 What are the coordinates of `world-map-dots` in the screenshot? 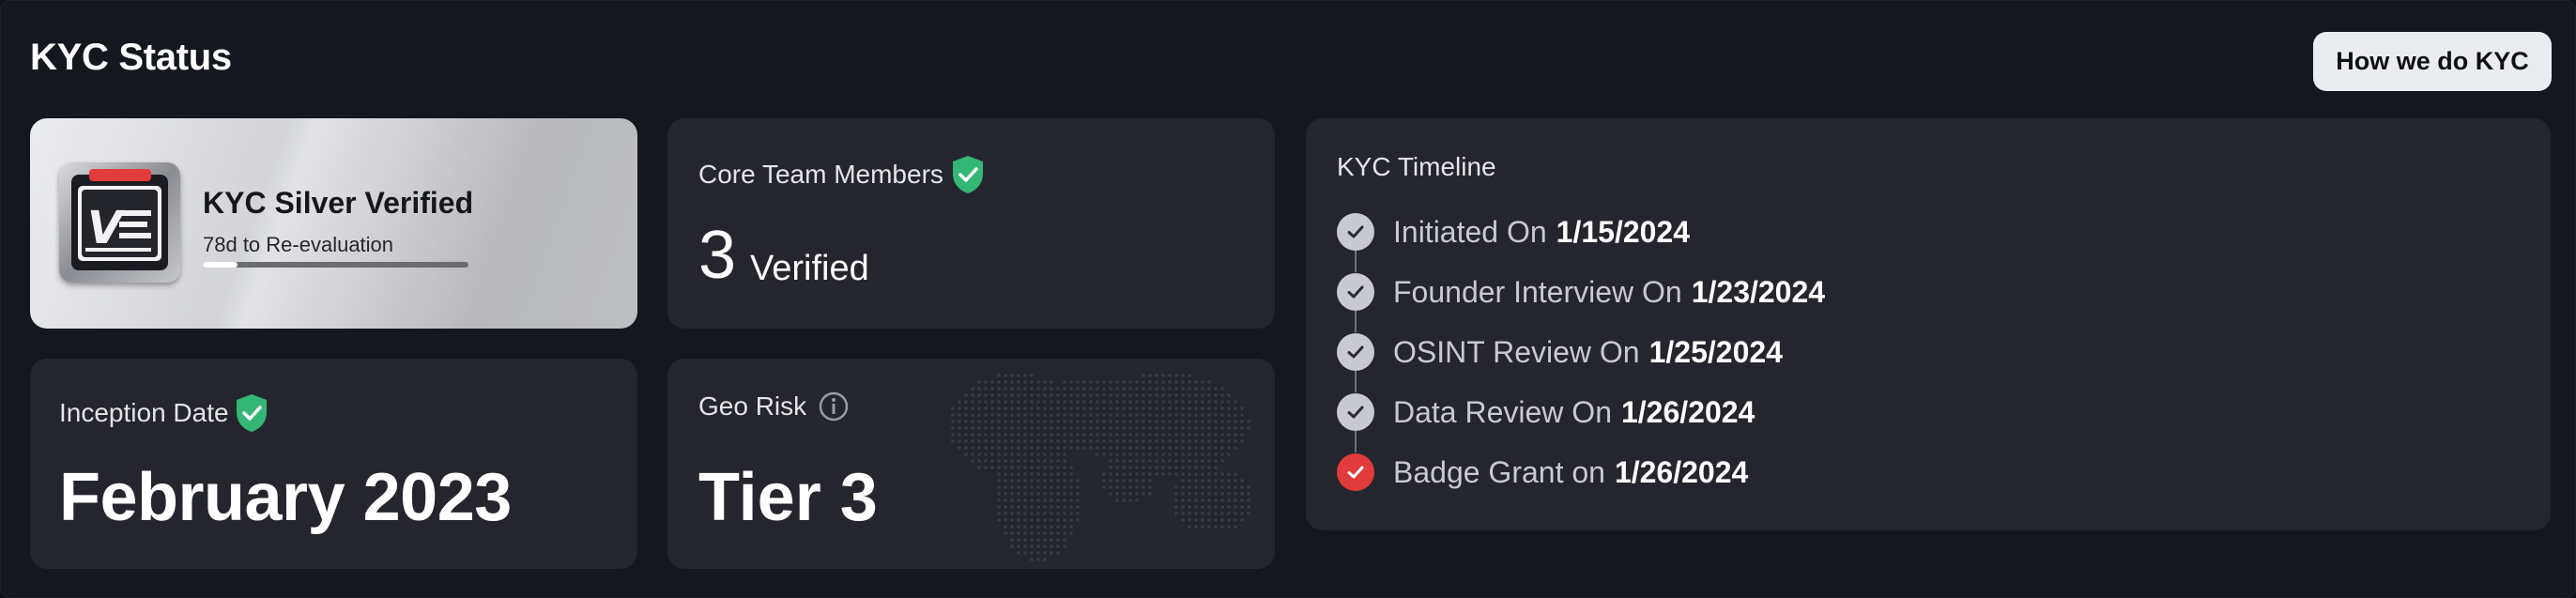 It's located at (1100, 468).